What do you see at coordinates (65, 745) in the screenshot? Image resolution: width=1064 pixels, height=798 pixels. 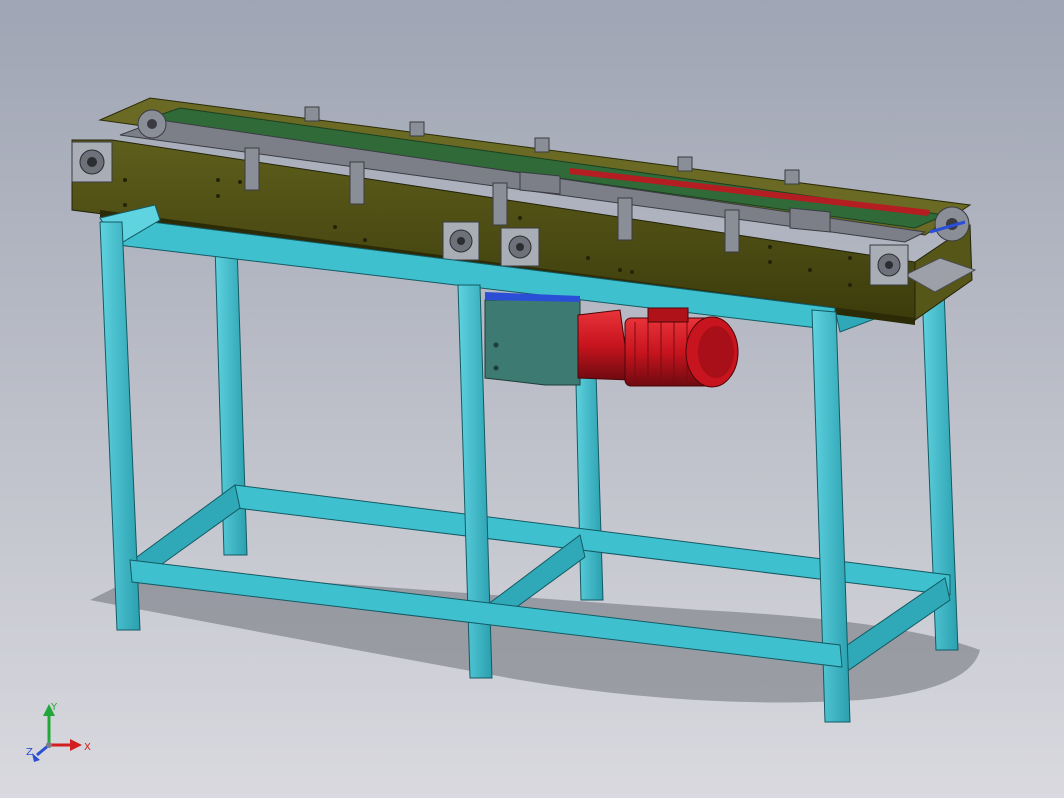 I see `axis-x-arrow` at bounding box center [65, 745].